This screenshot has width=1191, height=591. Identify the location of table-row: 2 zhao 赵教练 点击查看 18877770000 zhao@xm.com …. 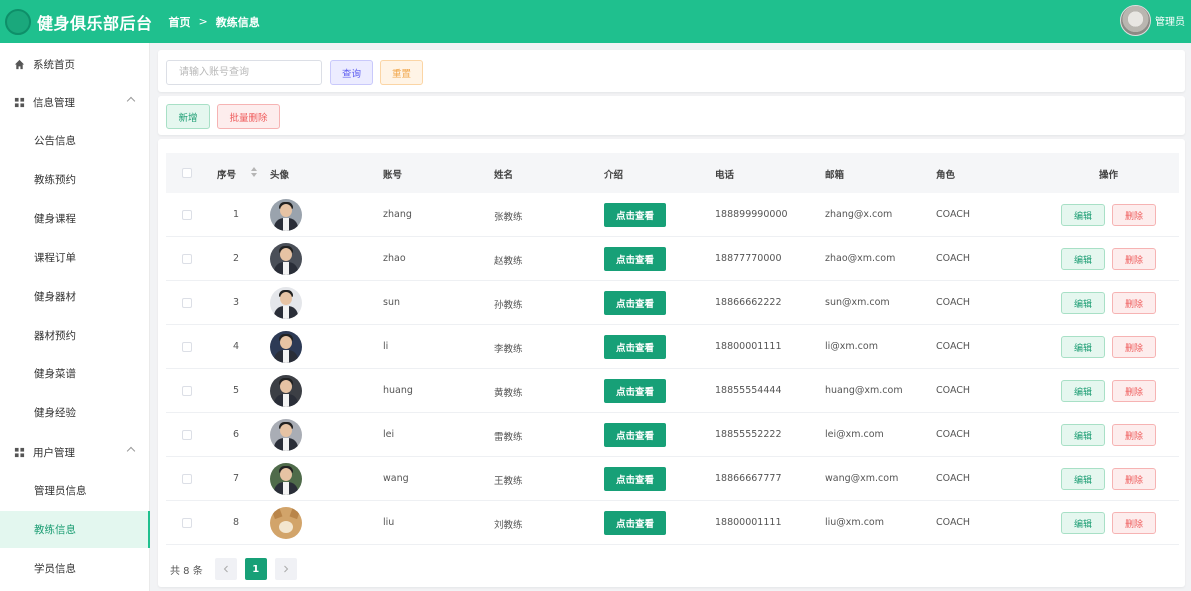
(672, 259).